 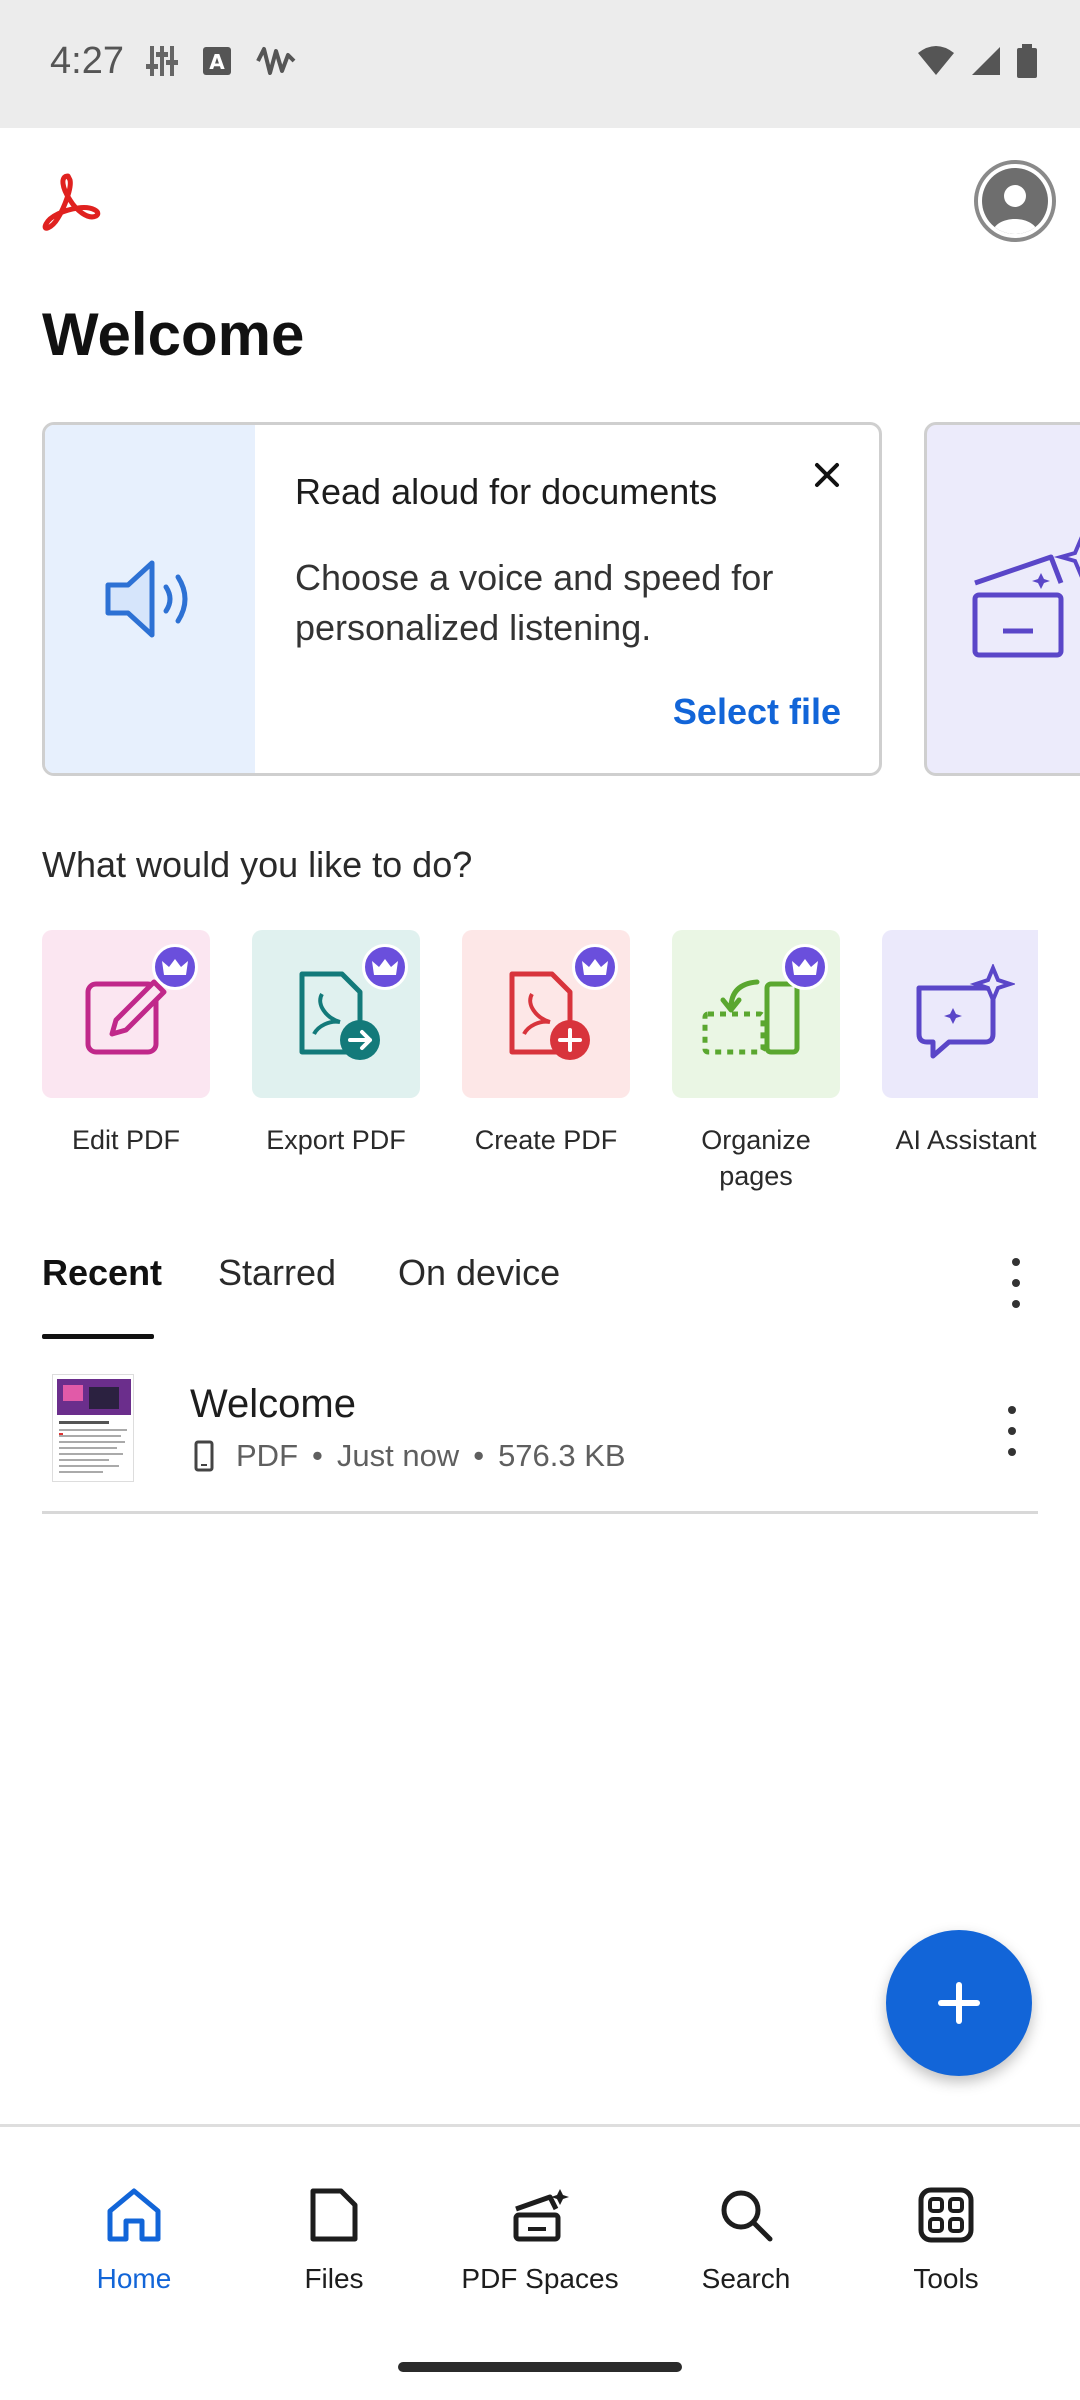 I want to click on pdf-spaces-icon, so click(x=541, y=2215).